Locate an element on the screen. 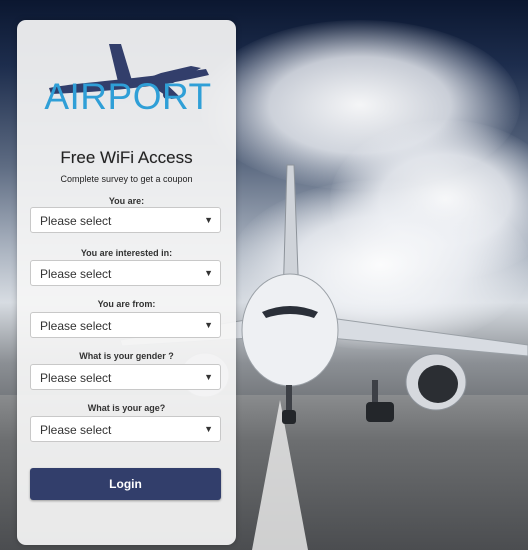 This screenshot has height=550, width=528. field-label-you-are: You are: is located at coordinates (126, 201).